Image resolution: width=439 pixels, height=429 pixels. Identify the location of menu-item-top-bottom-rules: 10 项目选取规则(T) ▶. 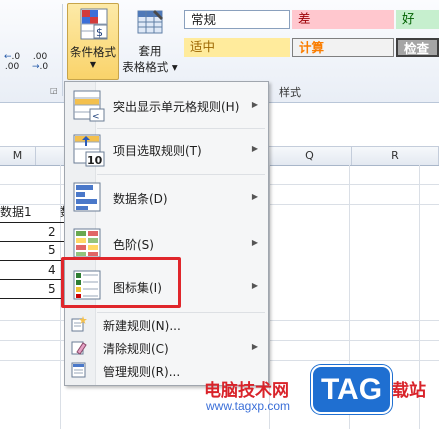
(166, 150).